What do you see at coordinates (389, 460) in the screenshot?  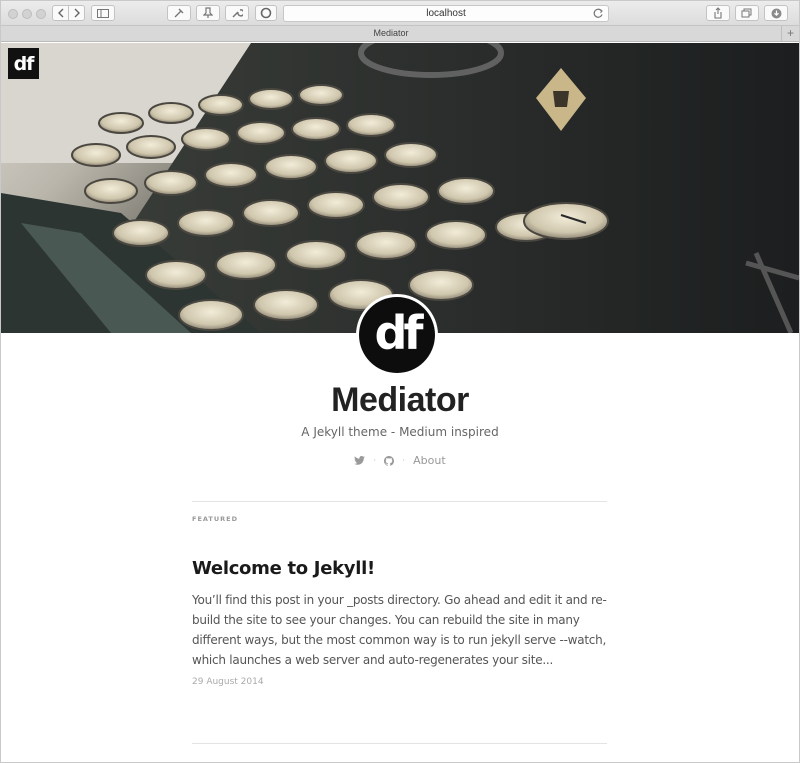 I see `github-icon` at bounding box center [389, 460].